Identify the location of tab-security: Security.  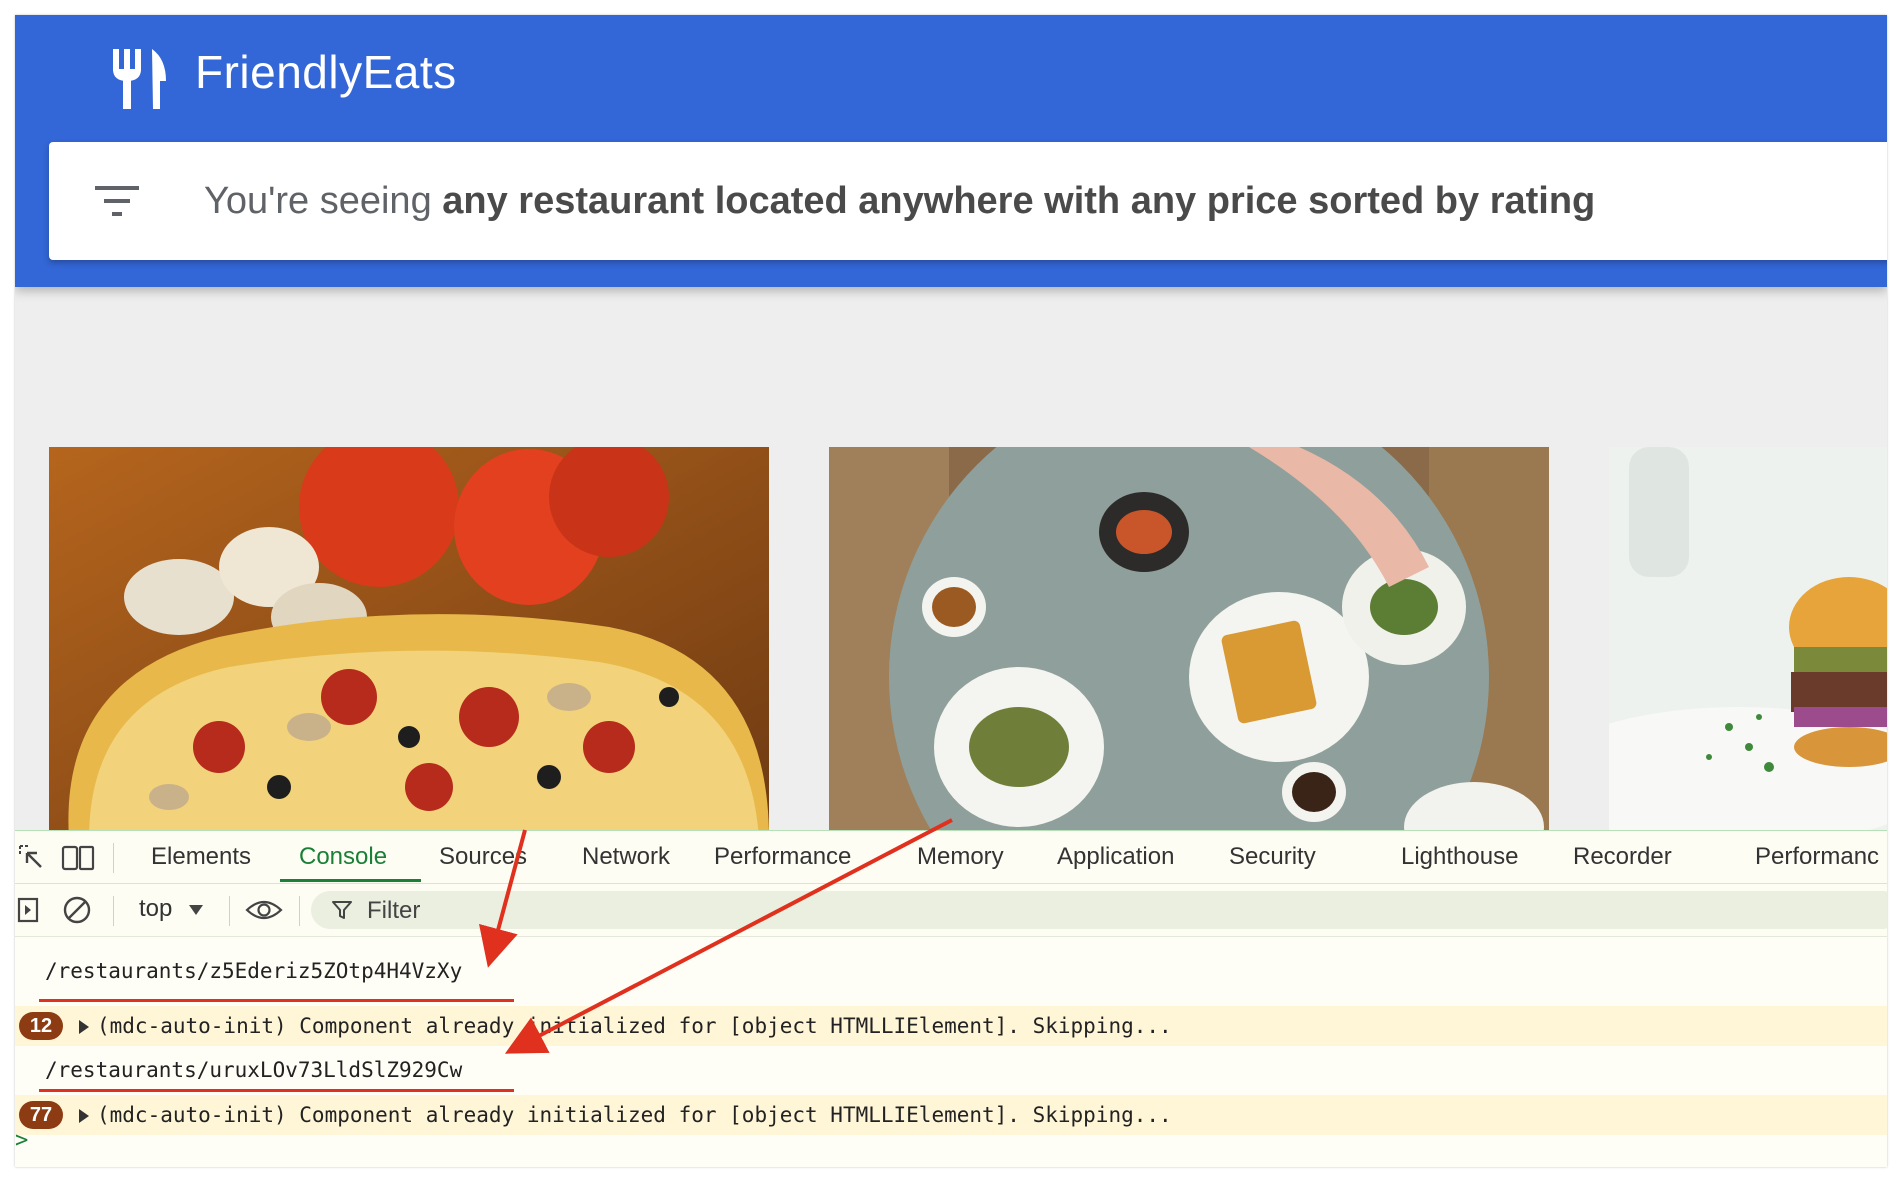
(1272, 857).